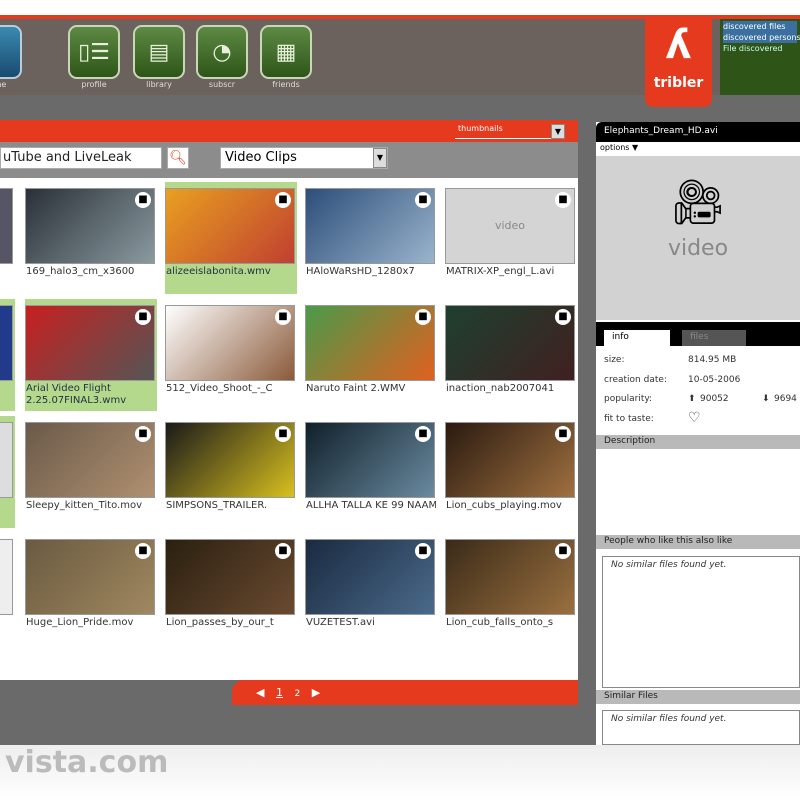 This screenshot has height=800, width=800. I want to click on options-menu: options ▼, so click(698, 149).